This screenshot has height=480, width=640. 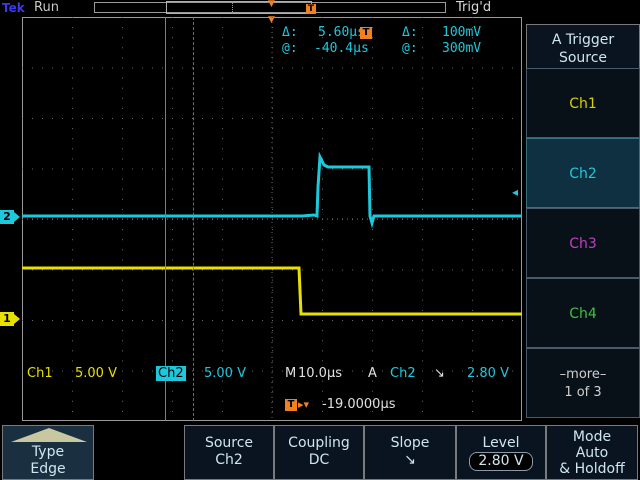 I want to click on level-button: Level 2.80 V, so click(x=501, y=452).